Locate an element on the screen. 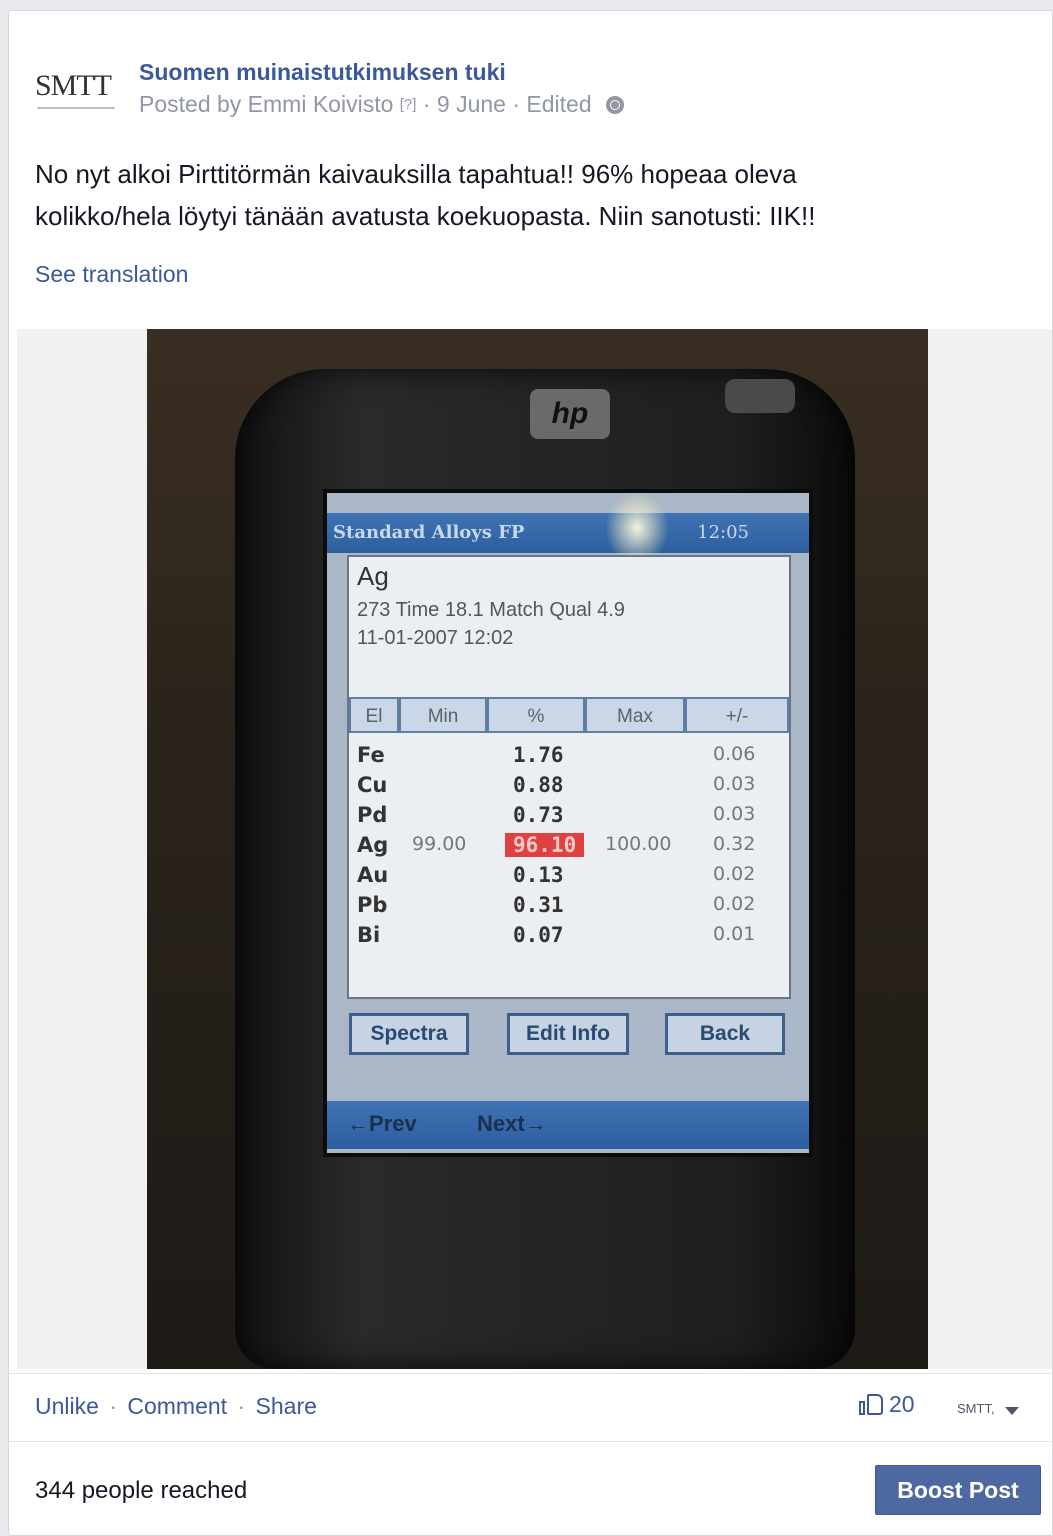 This screenshot has width=1053, height=1536. max-cell: 100.00 is located at coordinates (638, 844).